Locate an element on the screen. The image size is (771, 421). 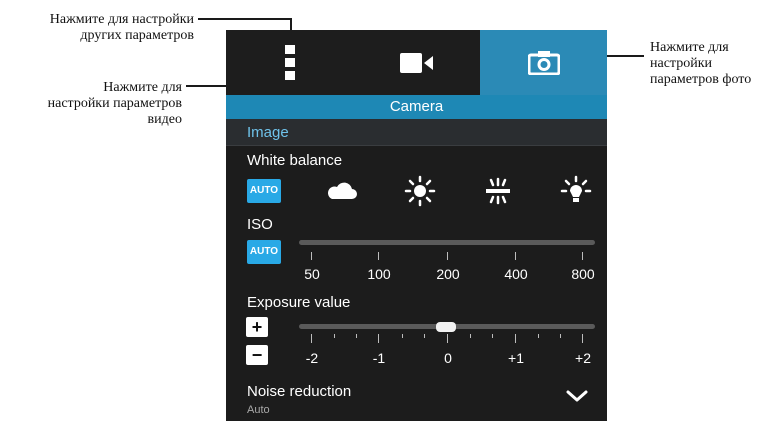
mode-title: Camera is located at coordinates (416, 107).